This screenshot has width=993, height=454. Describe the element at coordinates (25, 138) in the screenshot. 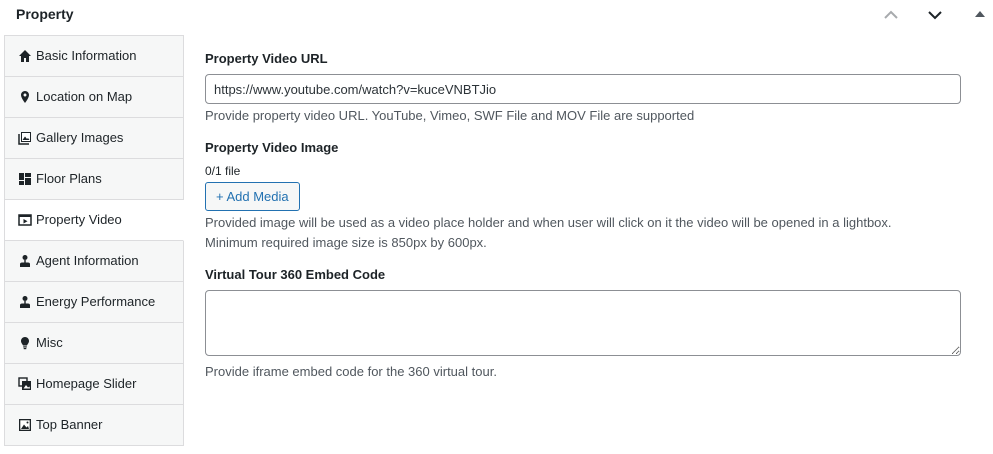

I see `gallery-icon` at that location.